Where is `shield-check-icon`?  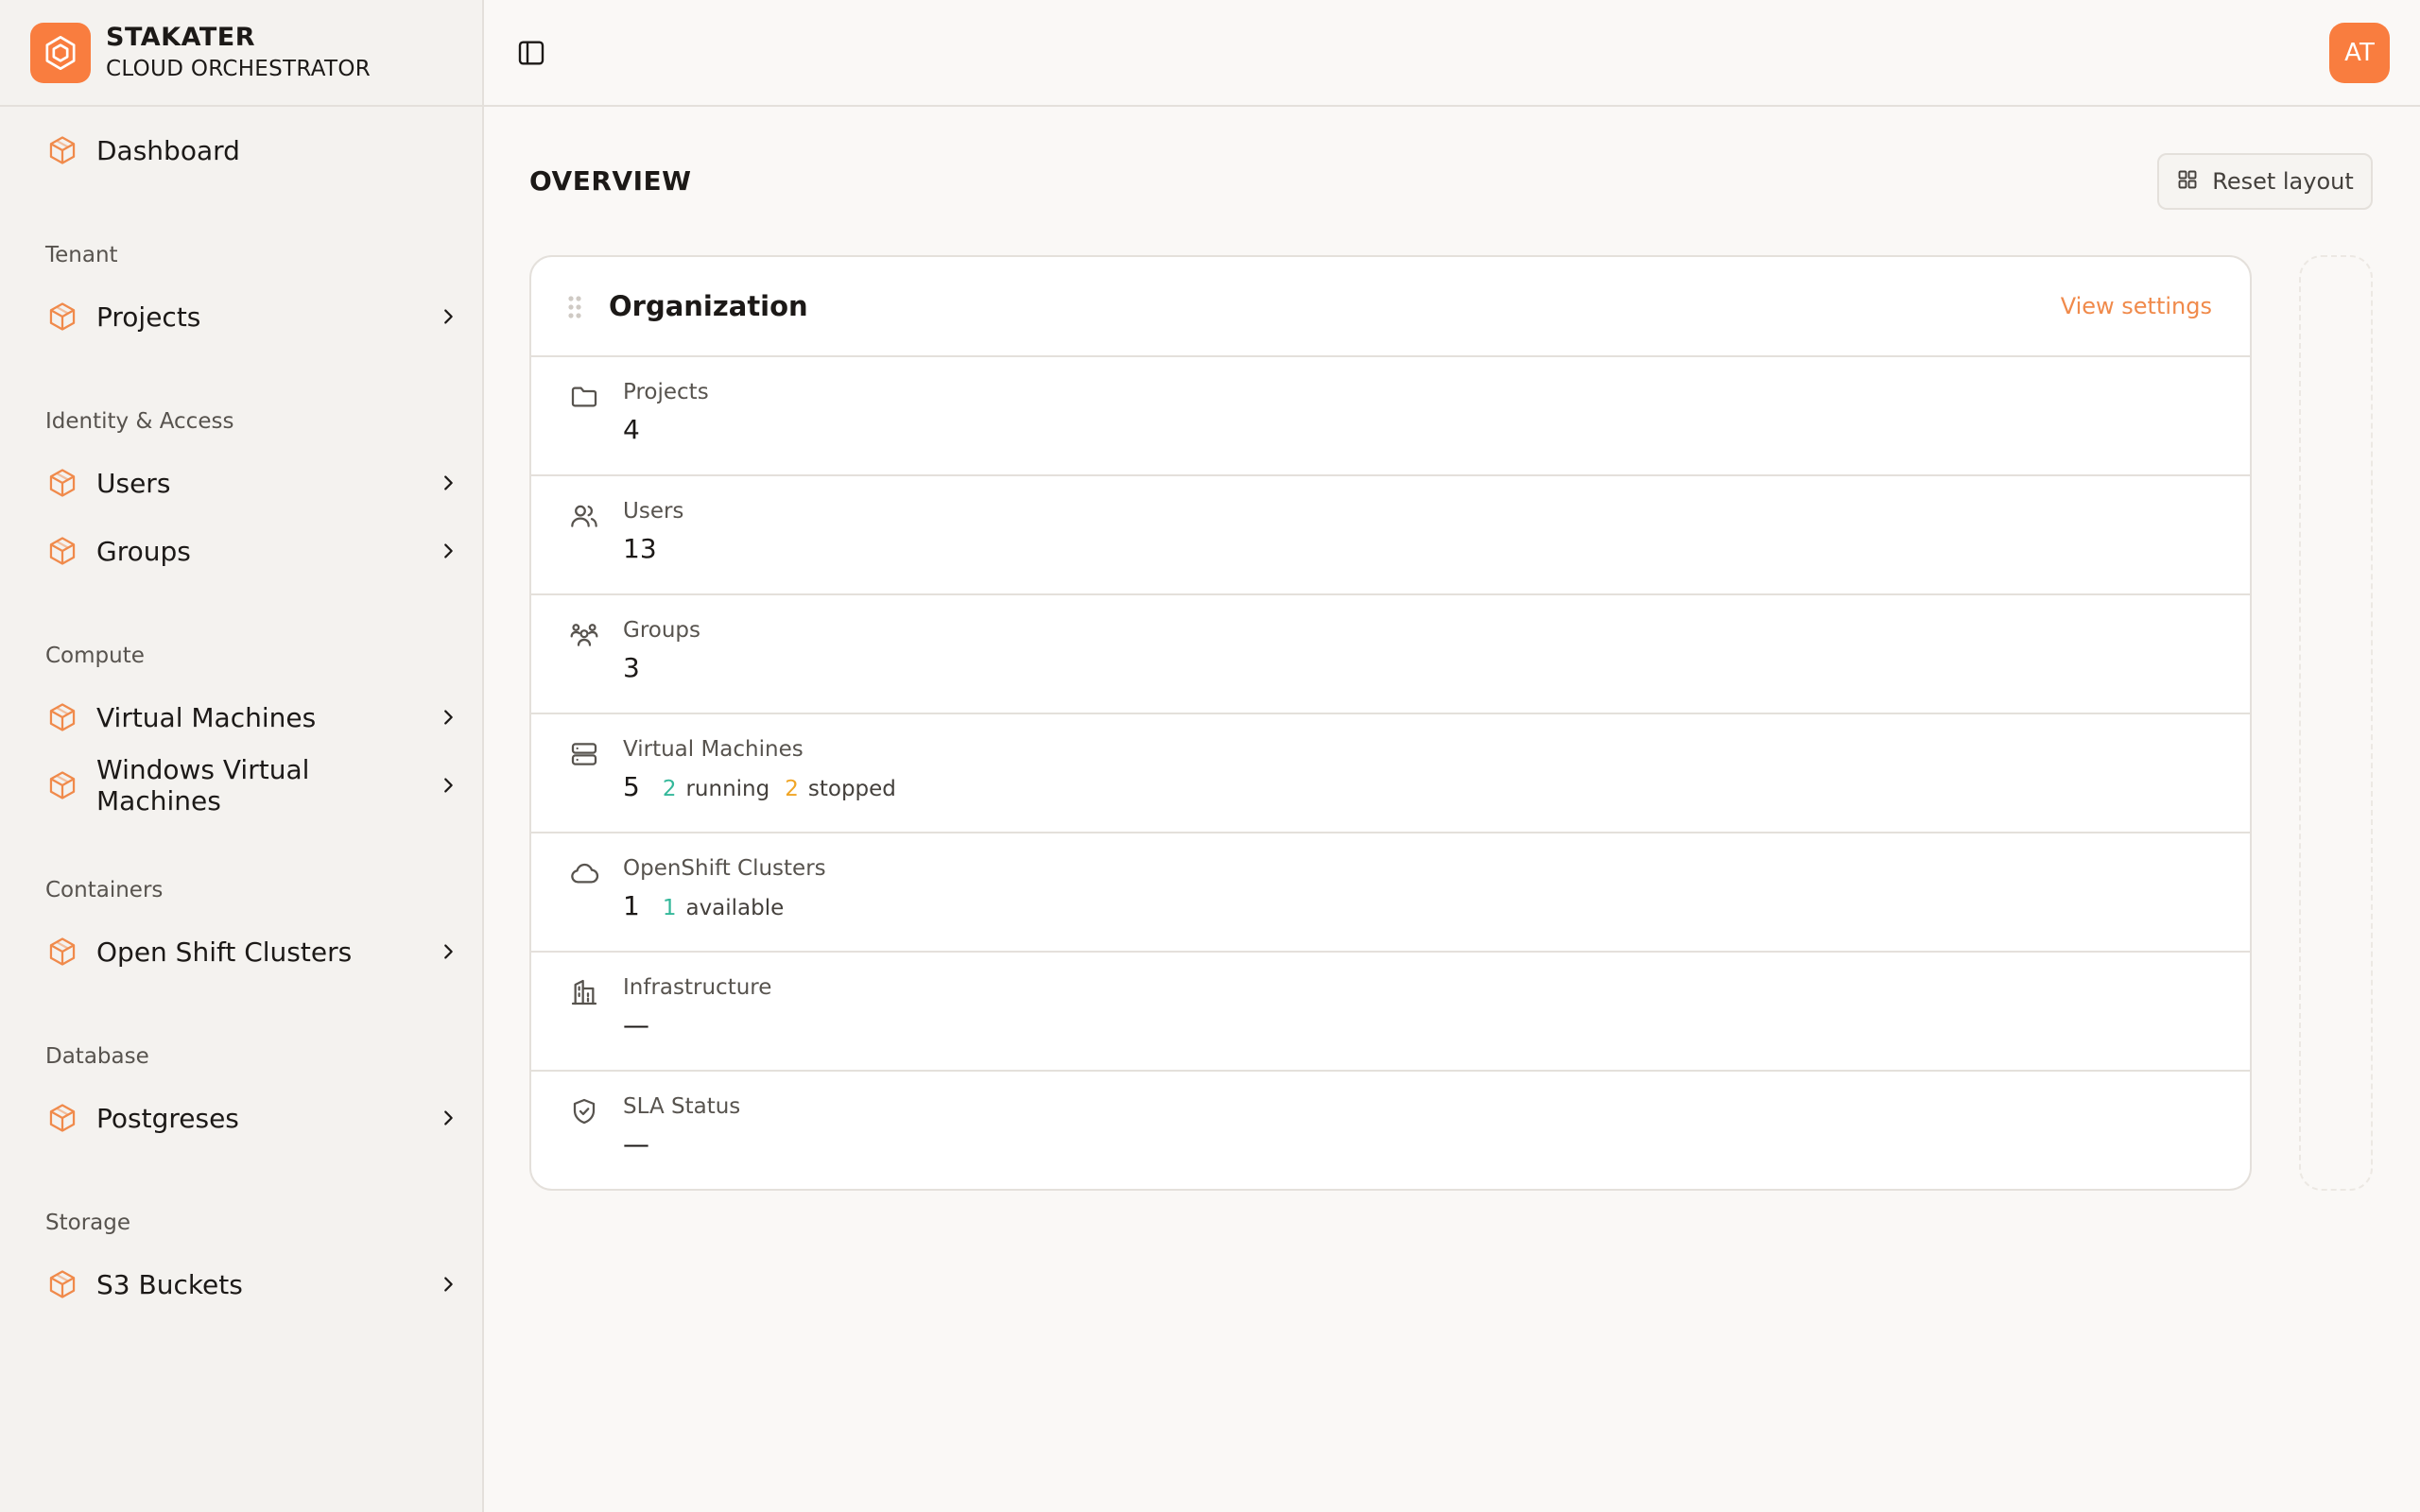 shield-check-icon is located at coordinates (584, 1111).